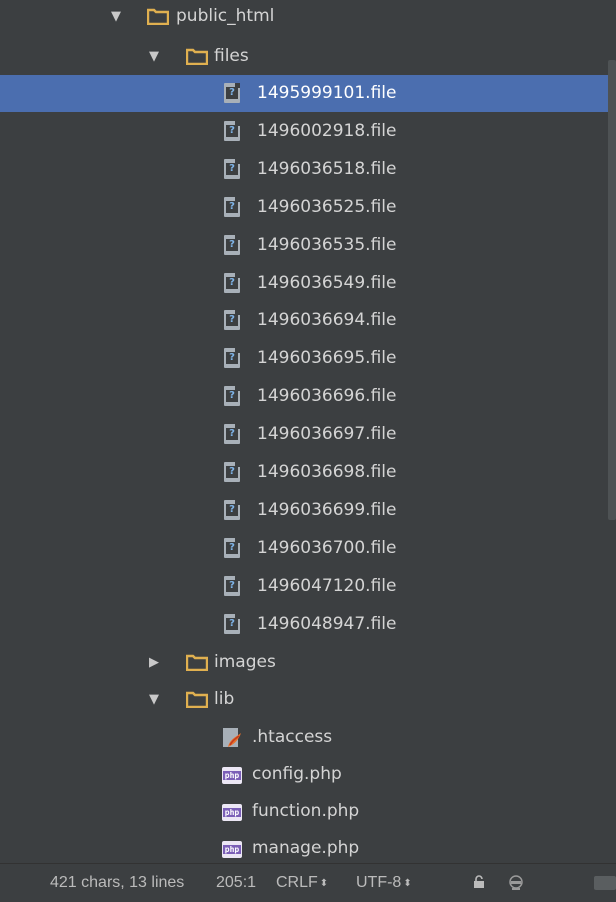 The width and height of the screenshot is (616, 902). I want to click on tree-node-file: ? 1496036525.file, so click(304, 207).